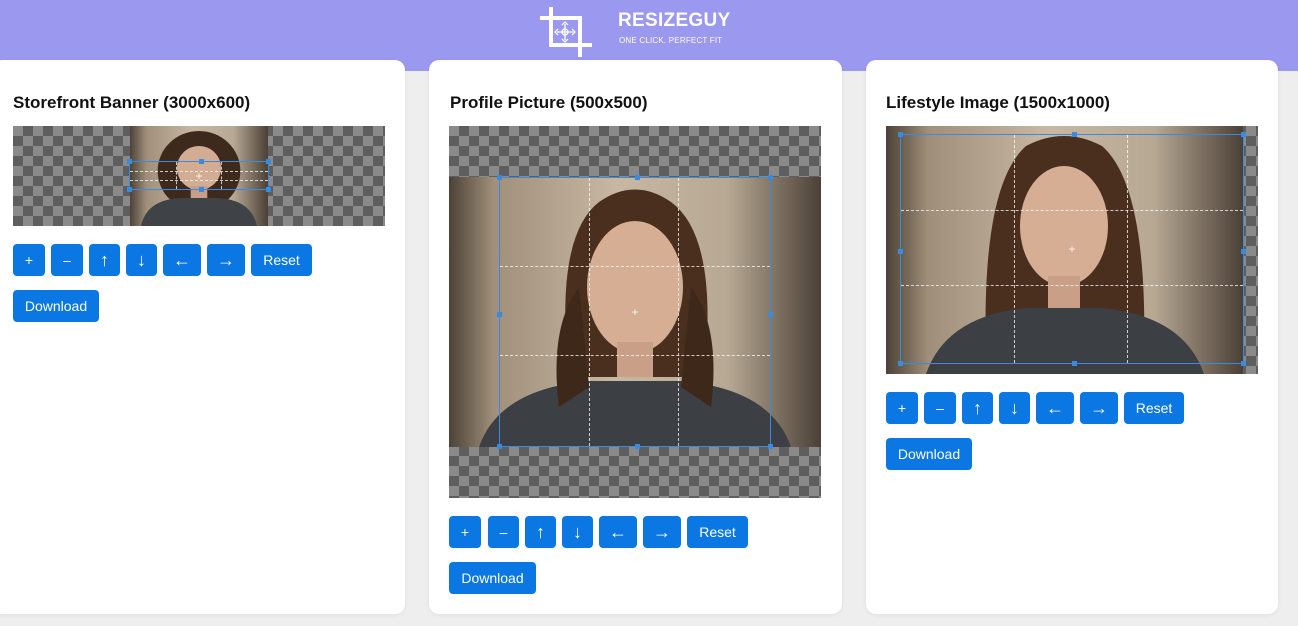 Image resolution: width=1298 pixels, height=626 pixels. Describe the element at coordinates (674, 20) in the screenshot. I see `brand-name: RESIZEGUY` at that location.